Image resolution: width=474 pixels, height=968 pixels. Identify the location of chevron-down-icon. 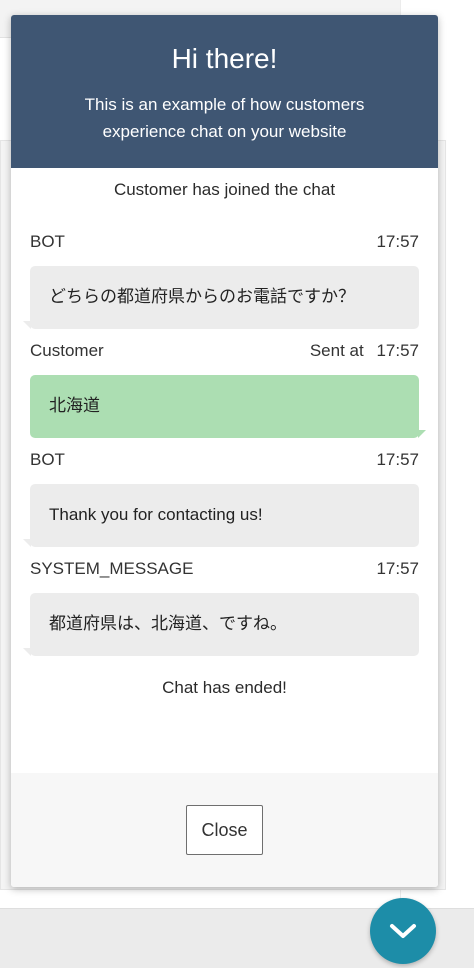
(403, 931).